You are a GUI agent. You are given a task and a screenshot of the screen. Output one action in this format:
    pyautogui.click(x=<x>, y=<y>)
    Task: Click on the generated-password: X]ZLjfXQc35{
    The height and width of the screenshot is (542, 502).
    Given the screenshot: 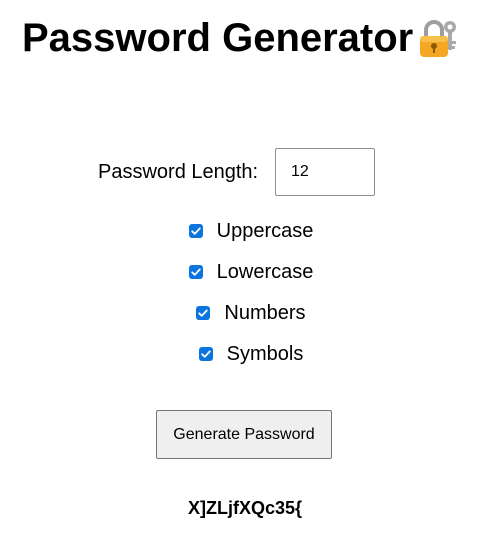 What is the action you would take?
    pyautogui.click(x=245, y=508)
    